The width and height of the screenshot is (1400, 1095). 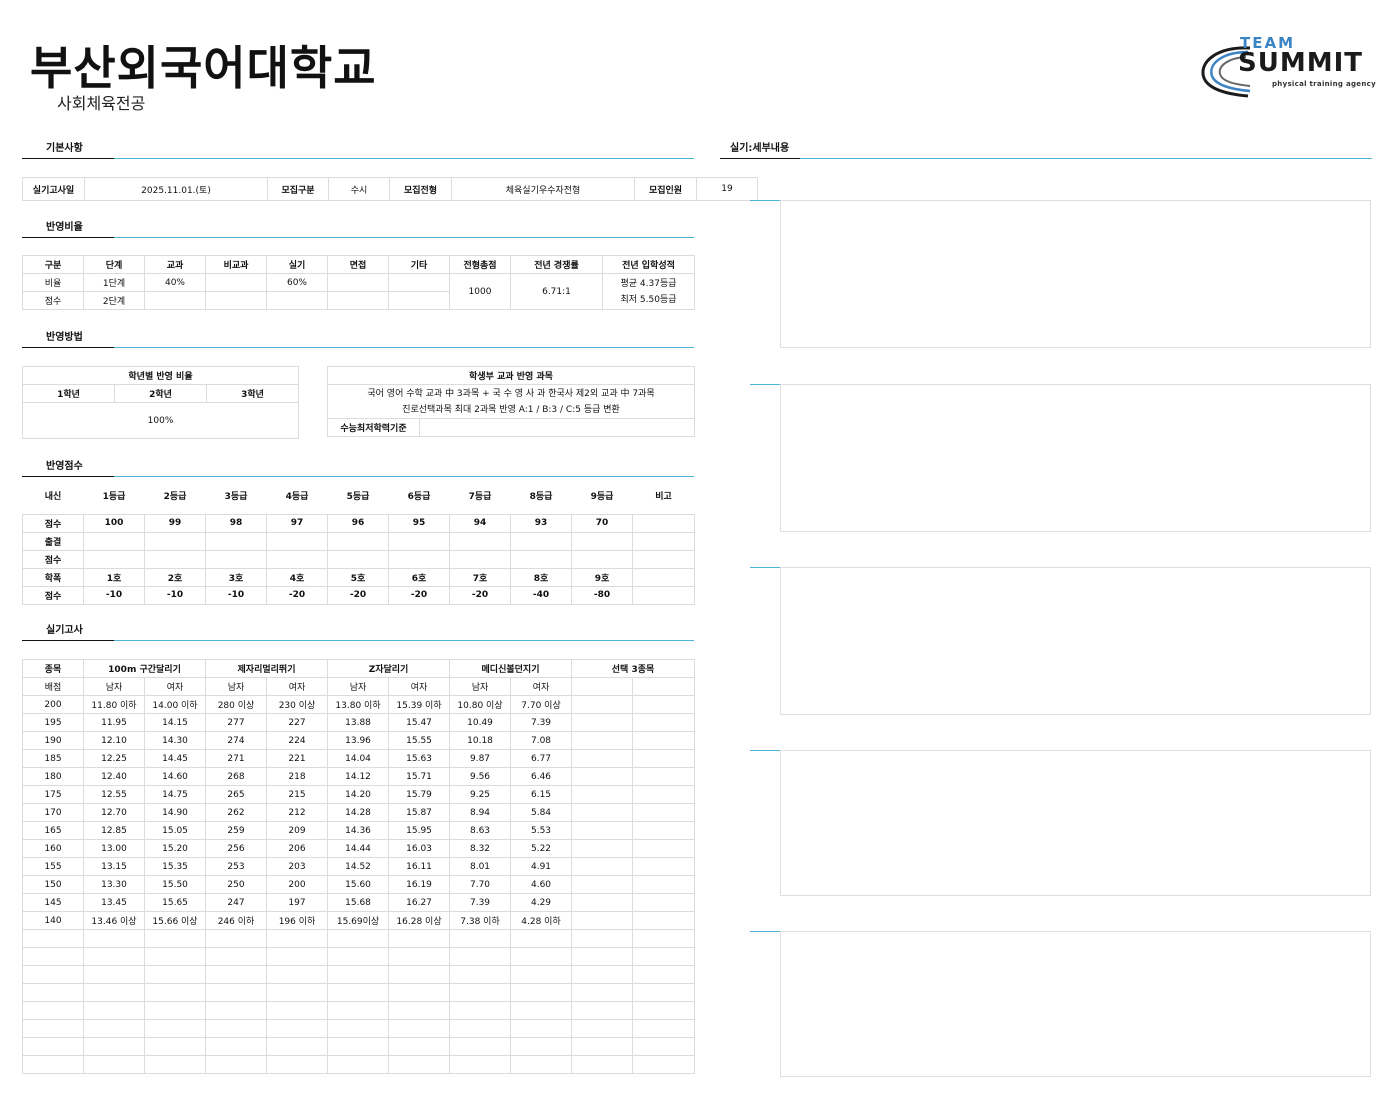 What do you see at coordinates (358, 231) in the screenshot?
I see `section-ratio: 반영비율` at bounding box center [358, 231].